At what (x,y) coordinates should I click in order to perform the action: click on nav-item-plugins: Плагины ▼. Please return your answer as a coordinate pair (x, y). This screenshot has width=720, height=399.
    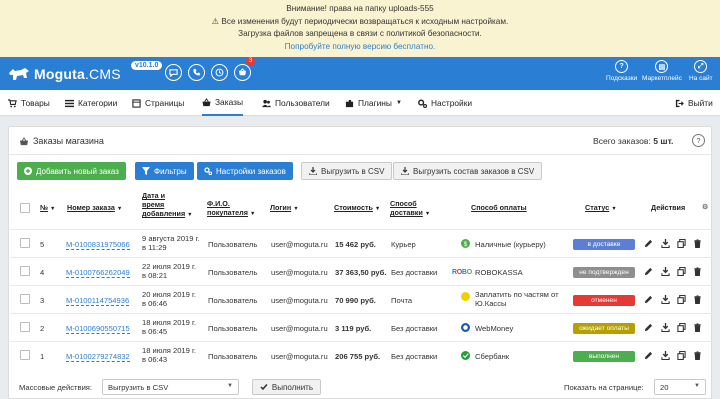
    Looking at the image, I should click on (373, 103).